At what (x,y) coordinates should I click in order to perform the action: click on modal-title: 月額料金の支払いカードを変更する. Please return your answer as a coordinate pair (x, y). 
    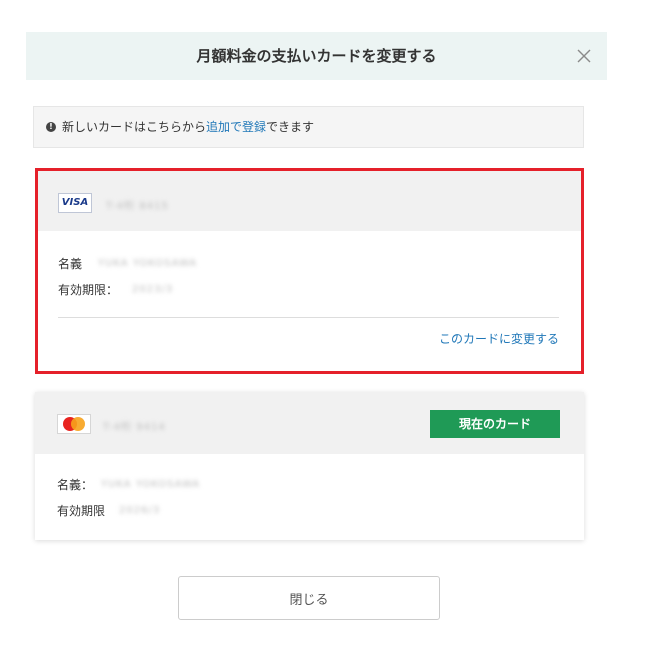
    Looking at the image, I should click on (316, 56).